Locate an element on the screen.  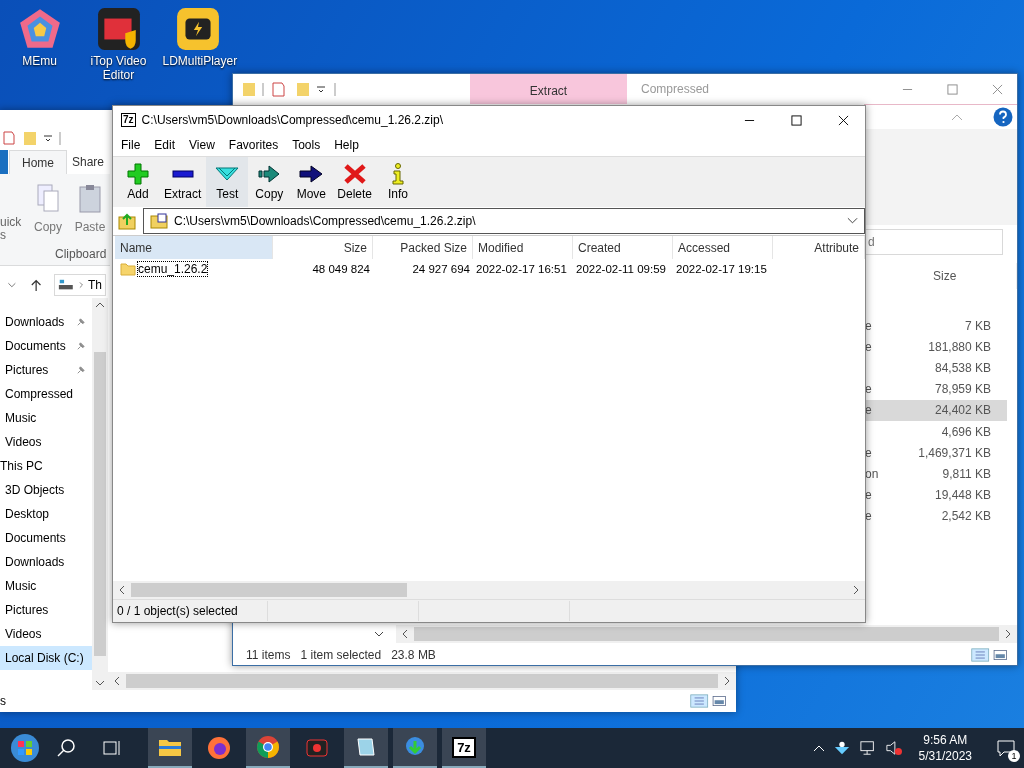
scroll-down-icon is located at coordinates (100, 683).